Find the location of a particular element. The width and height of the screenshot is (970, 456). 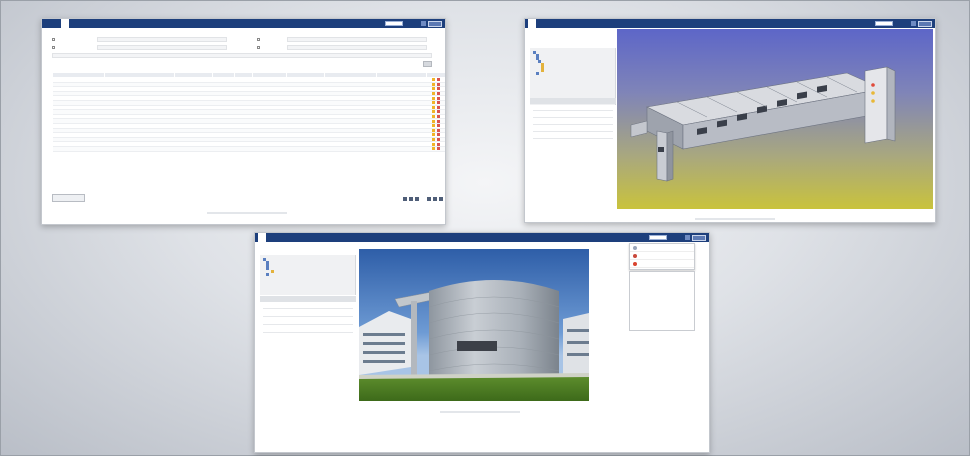

building-image is located at coordinates (474, 340).